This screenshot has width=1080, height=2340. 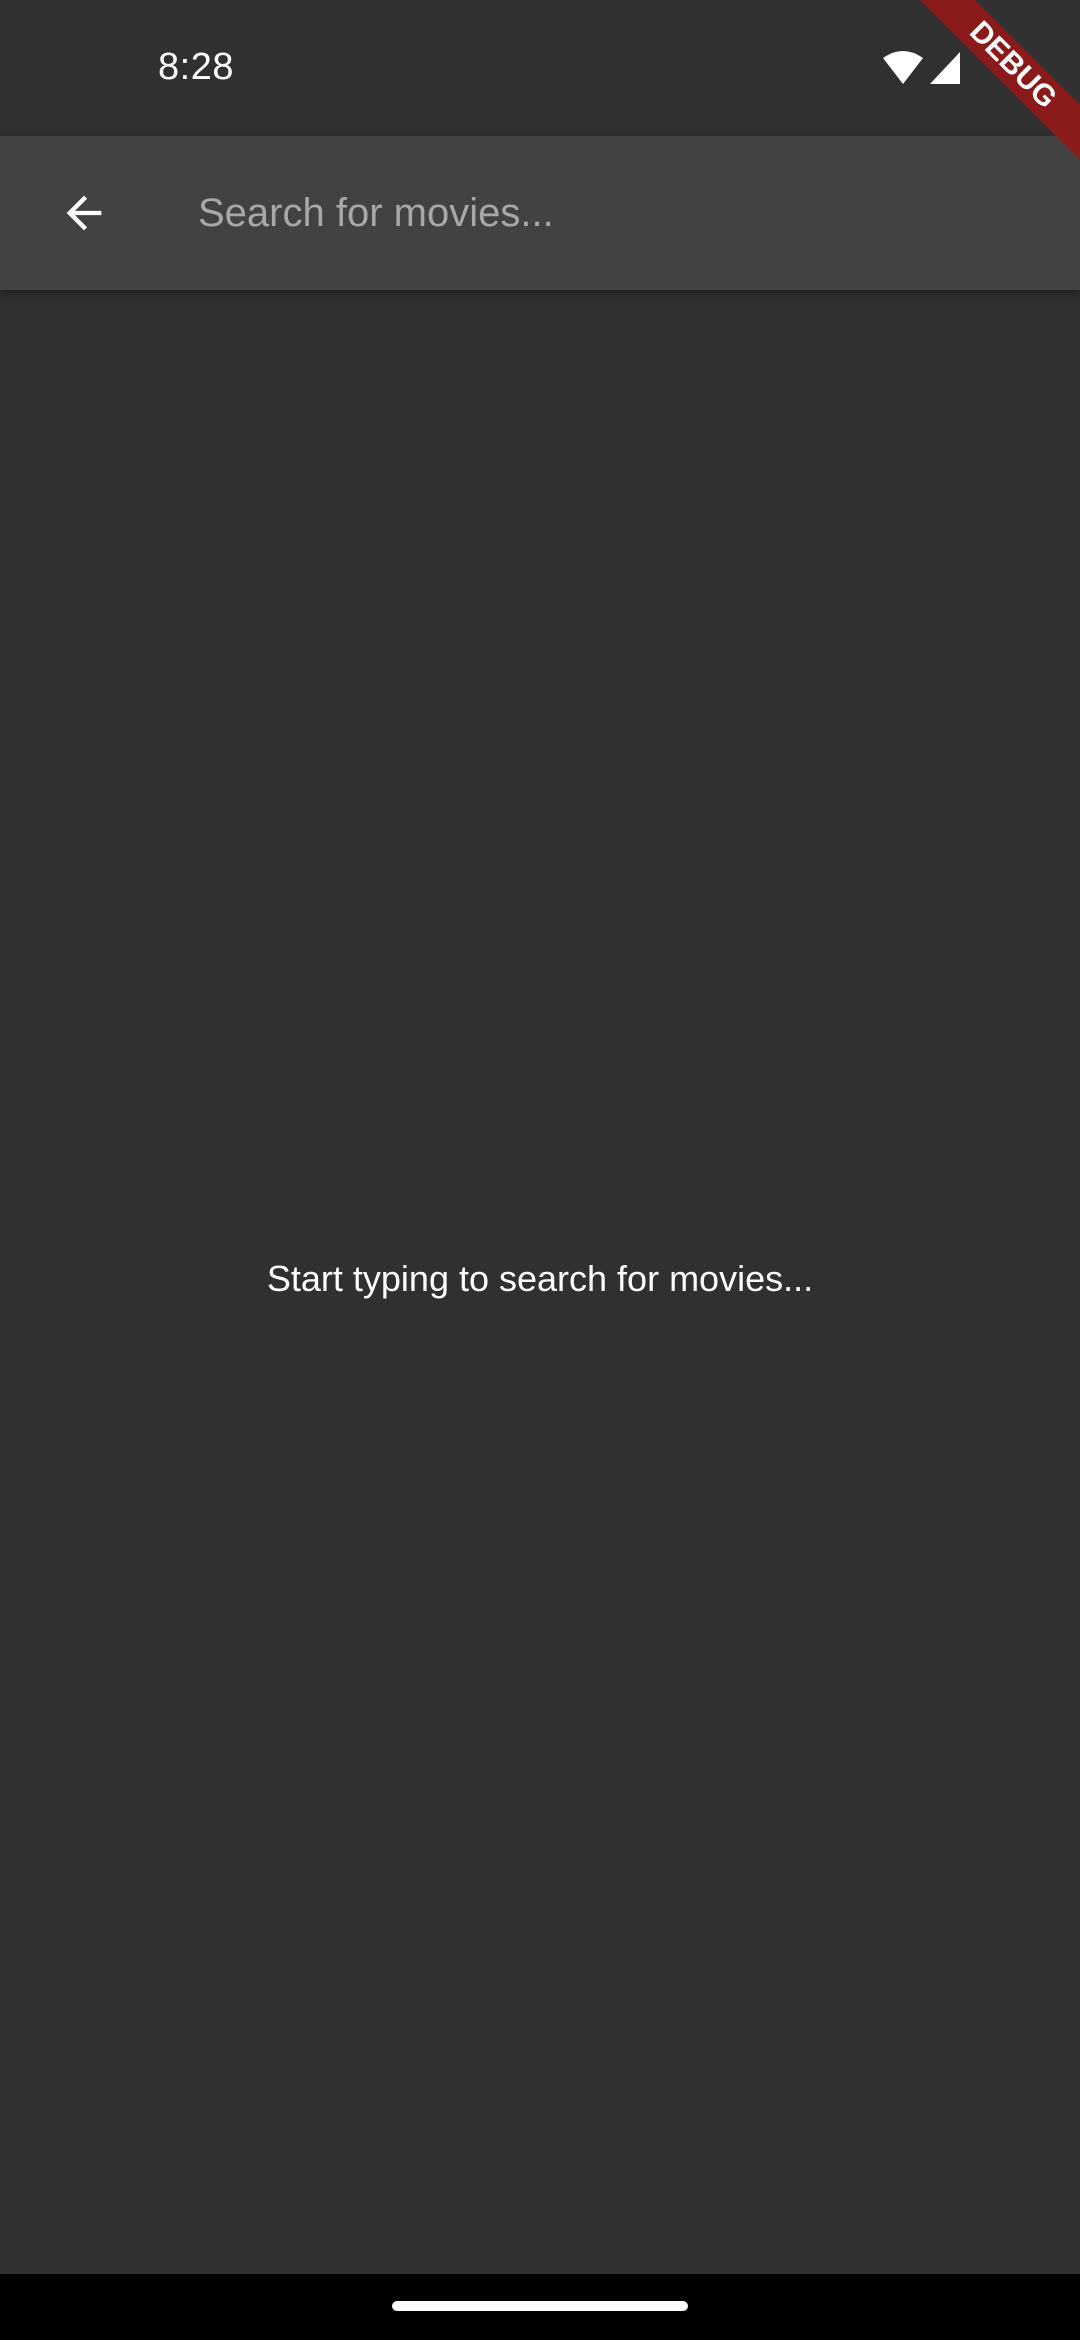 What do you see at coordinates (540, 2306) in the screenshot?
I see `home-indicator` at bounding box center [540, 2306].